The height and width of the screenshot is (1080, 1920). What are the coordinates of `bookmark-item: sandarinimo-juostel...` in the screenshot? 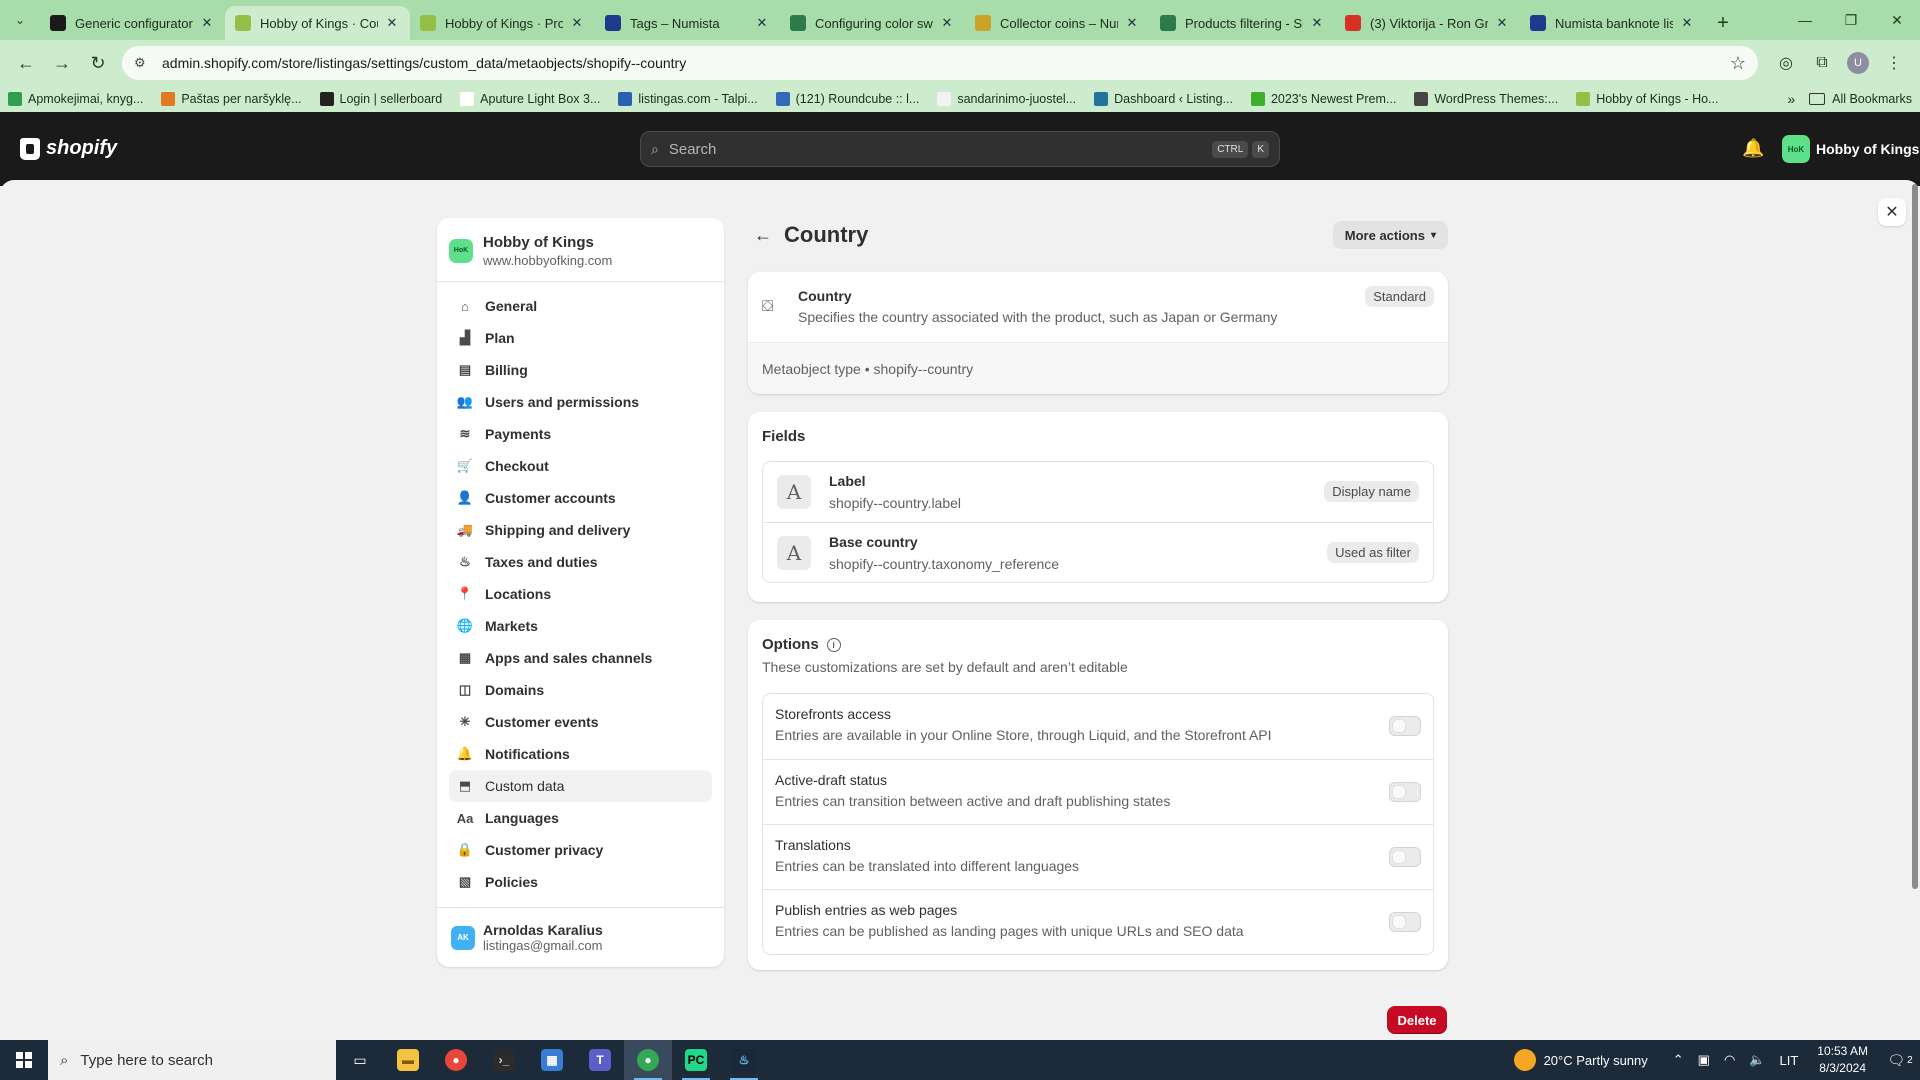 It's located at (1006, 99).